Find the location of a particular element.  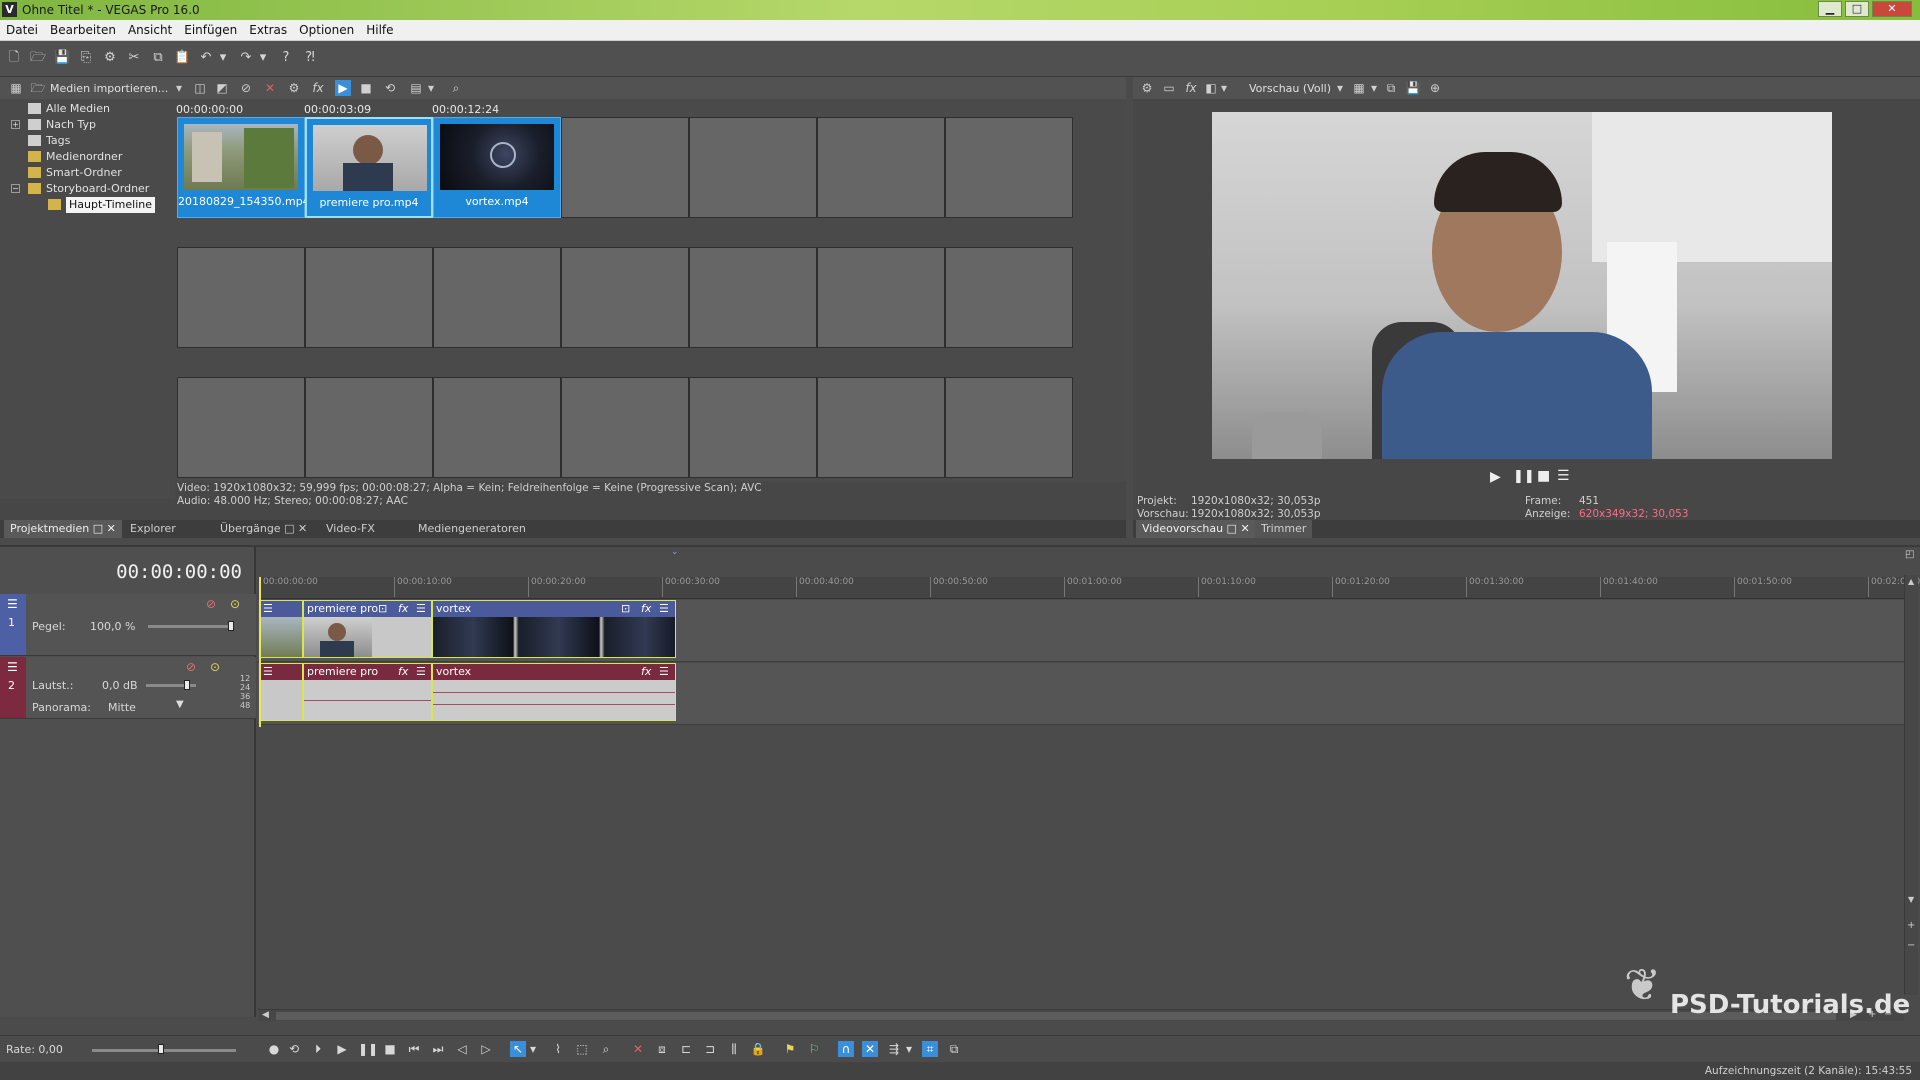

tree-item: Haupt-Timeline is located at coordinates (87, 205).